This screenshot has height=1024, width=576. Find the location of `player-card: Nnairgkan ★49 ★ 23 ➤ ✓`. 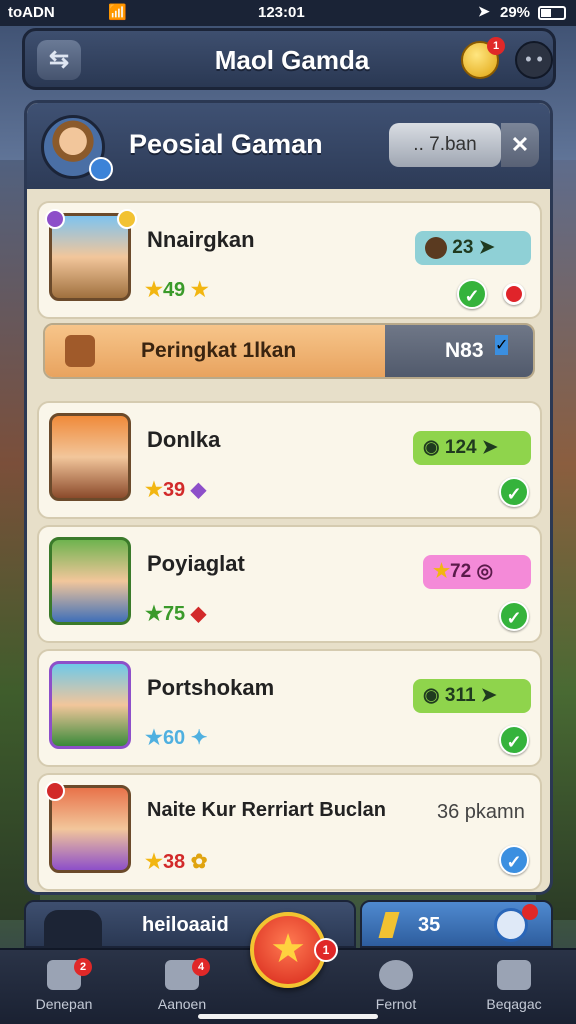

player-card: Nnairgkan ★49 ★ 23 ➤ ✓ is located at coordinates (289, 260).